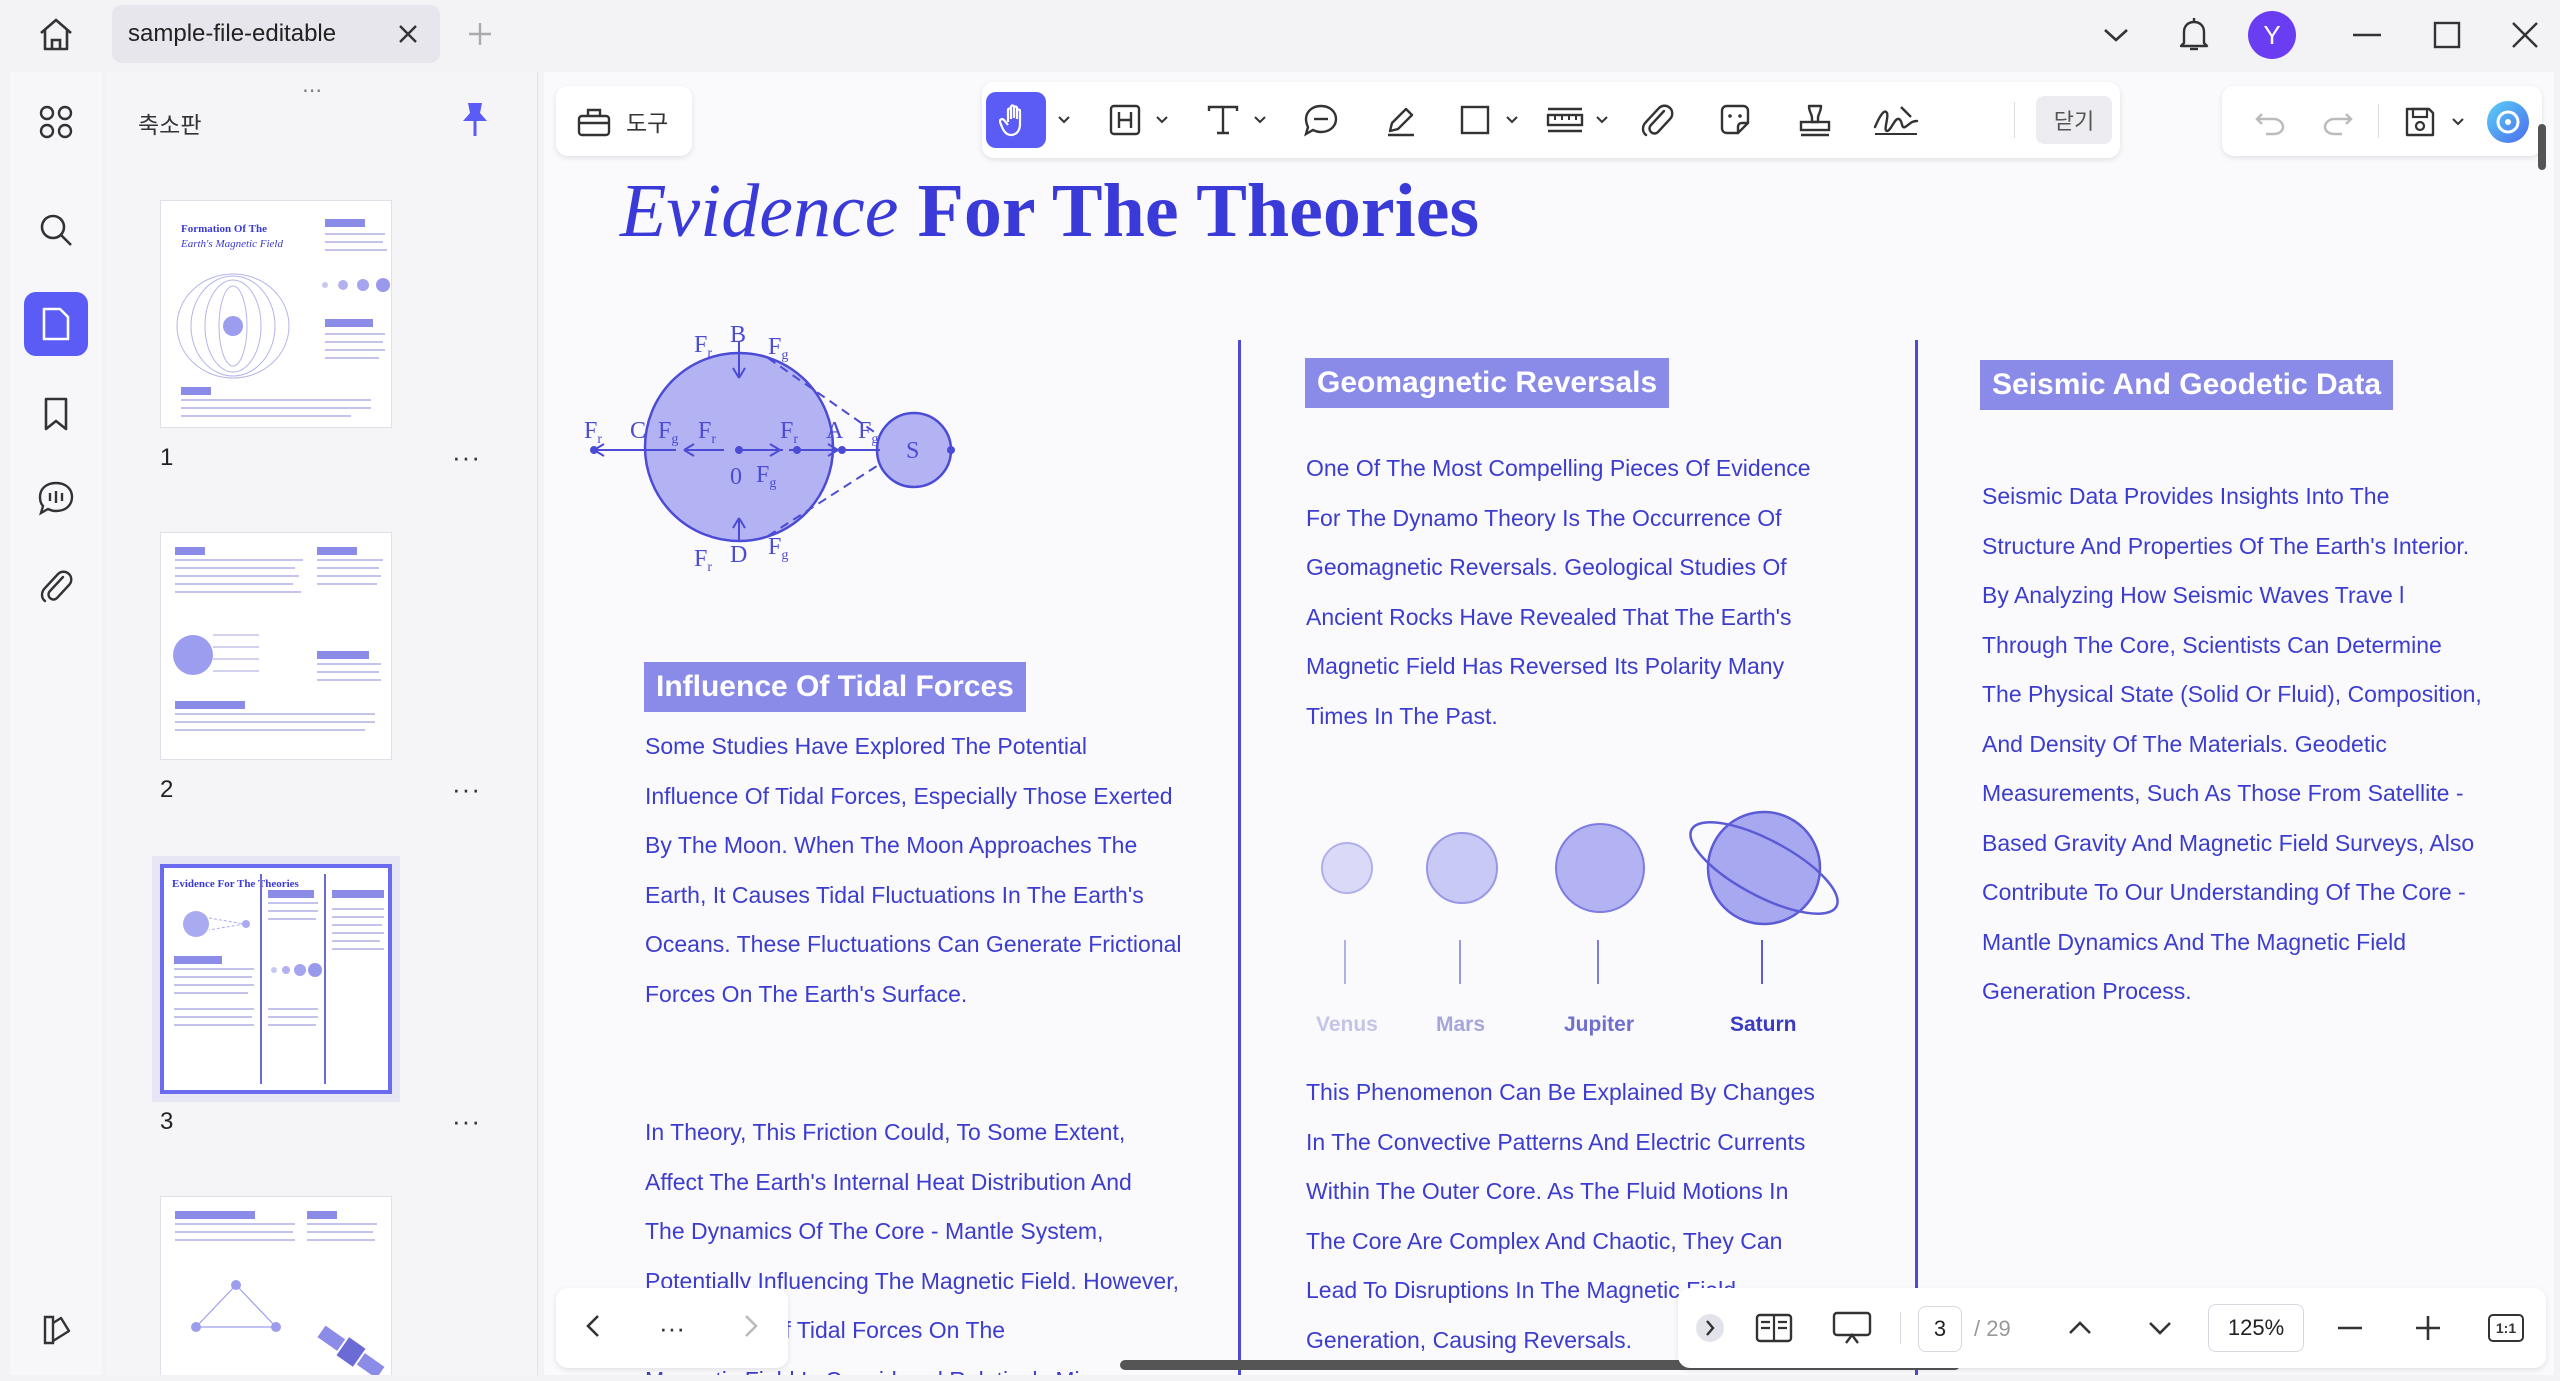 The image size is (2560, 1381). Describe the element at coordinates (233, 326) in the screenshot. I see `thumb-field-diagram` at that location.